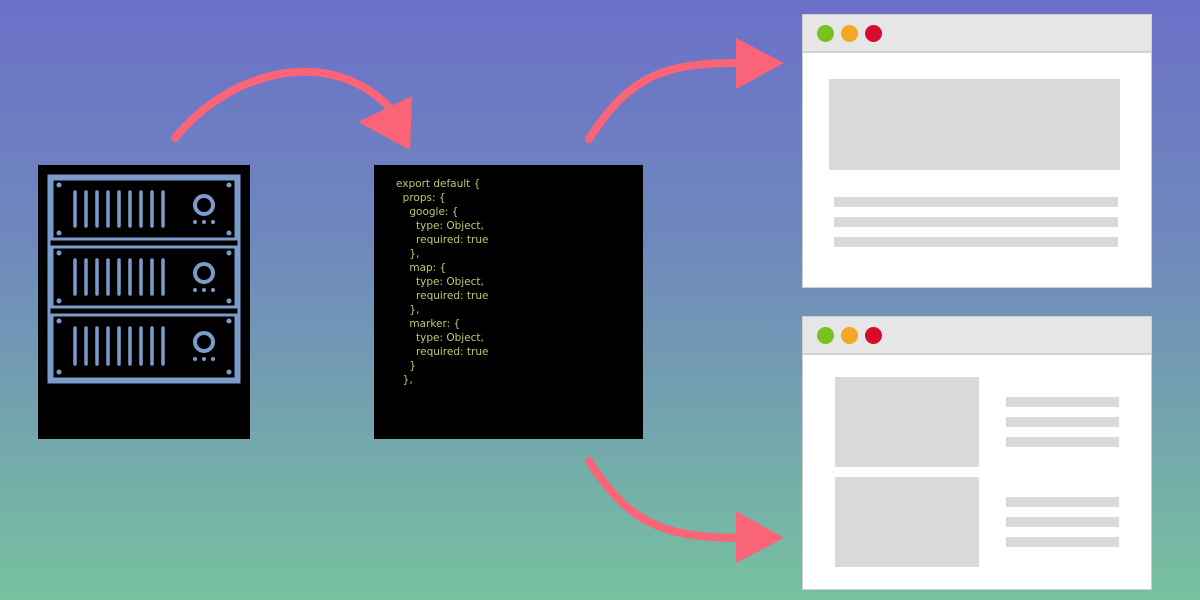 This screenshot has height=600, width=1200. What do you see at coordinates (282, 104) in the screenshot?
I see `arrow-server-to-code` at bounding box center [282, 104].